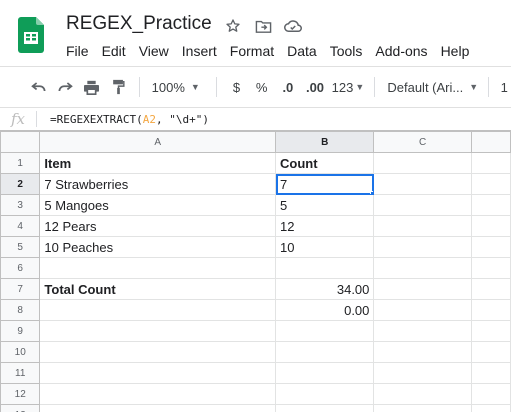  Describe the element at coordinates (263, 26) in the screenshot. I see `move-to-folder-icon` at that location.